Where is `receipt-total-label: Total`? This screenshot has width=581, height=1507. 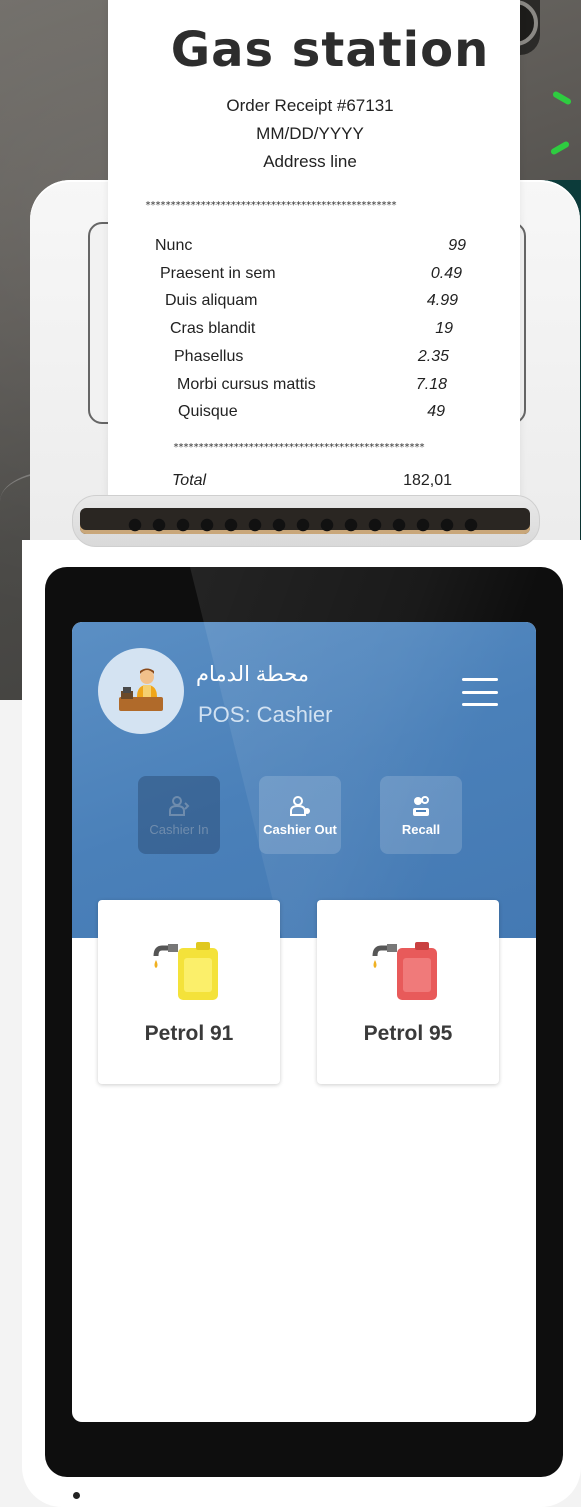
receipt-total-label: Total is located at coordinates (189, 480).